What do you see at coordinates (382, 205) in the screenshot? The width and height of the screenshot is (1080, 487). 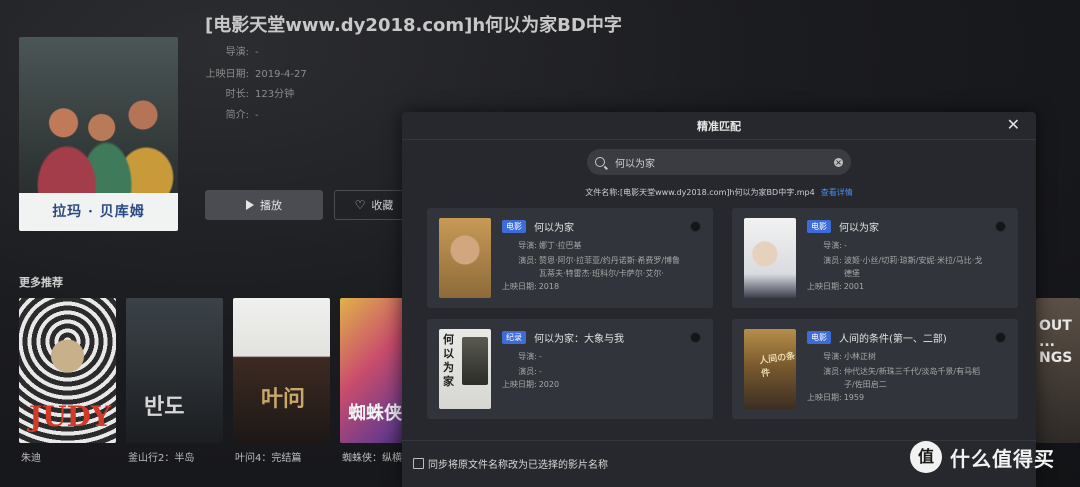 I see `favorite-label: 收藏` at bounding box center [382, 205].